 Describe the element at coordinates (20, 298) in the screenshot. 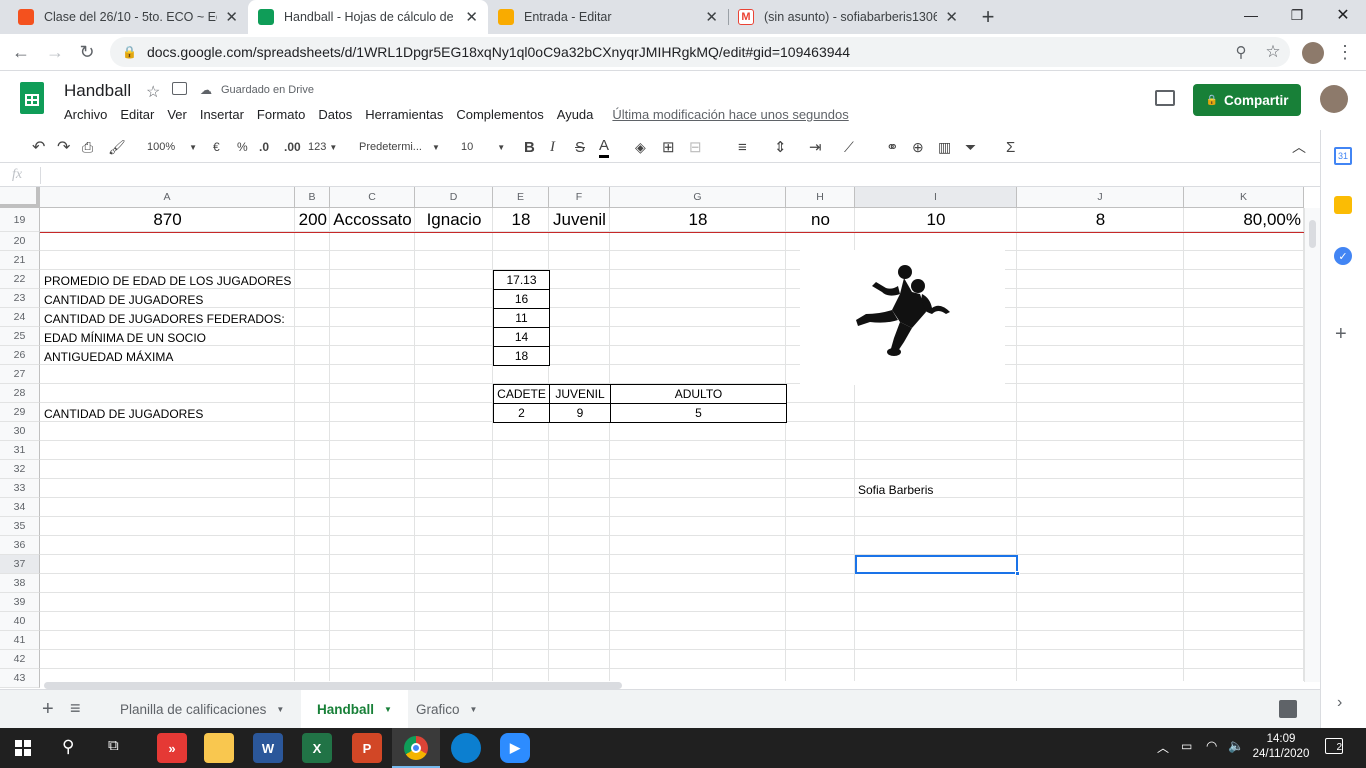

I see `row-header-23: 23` at that location.